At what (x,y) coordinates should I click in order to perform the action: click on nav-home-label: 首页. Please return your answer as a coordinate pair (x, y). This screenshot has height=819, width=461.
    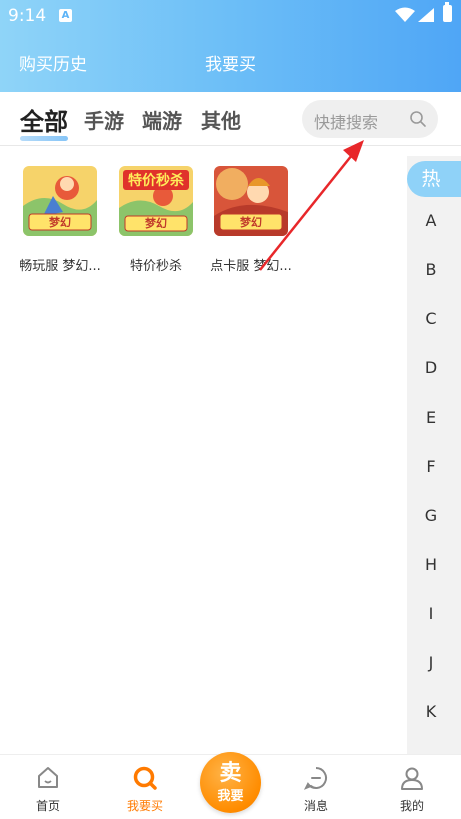
    Looking at the image, I should click on (47, 806).